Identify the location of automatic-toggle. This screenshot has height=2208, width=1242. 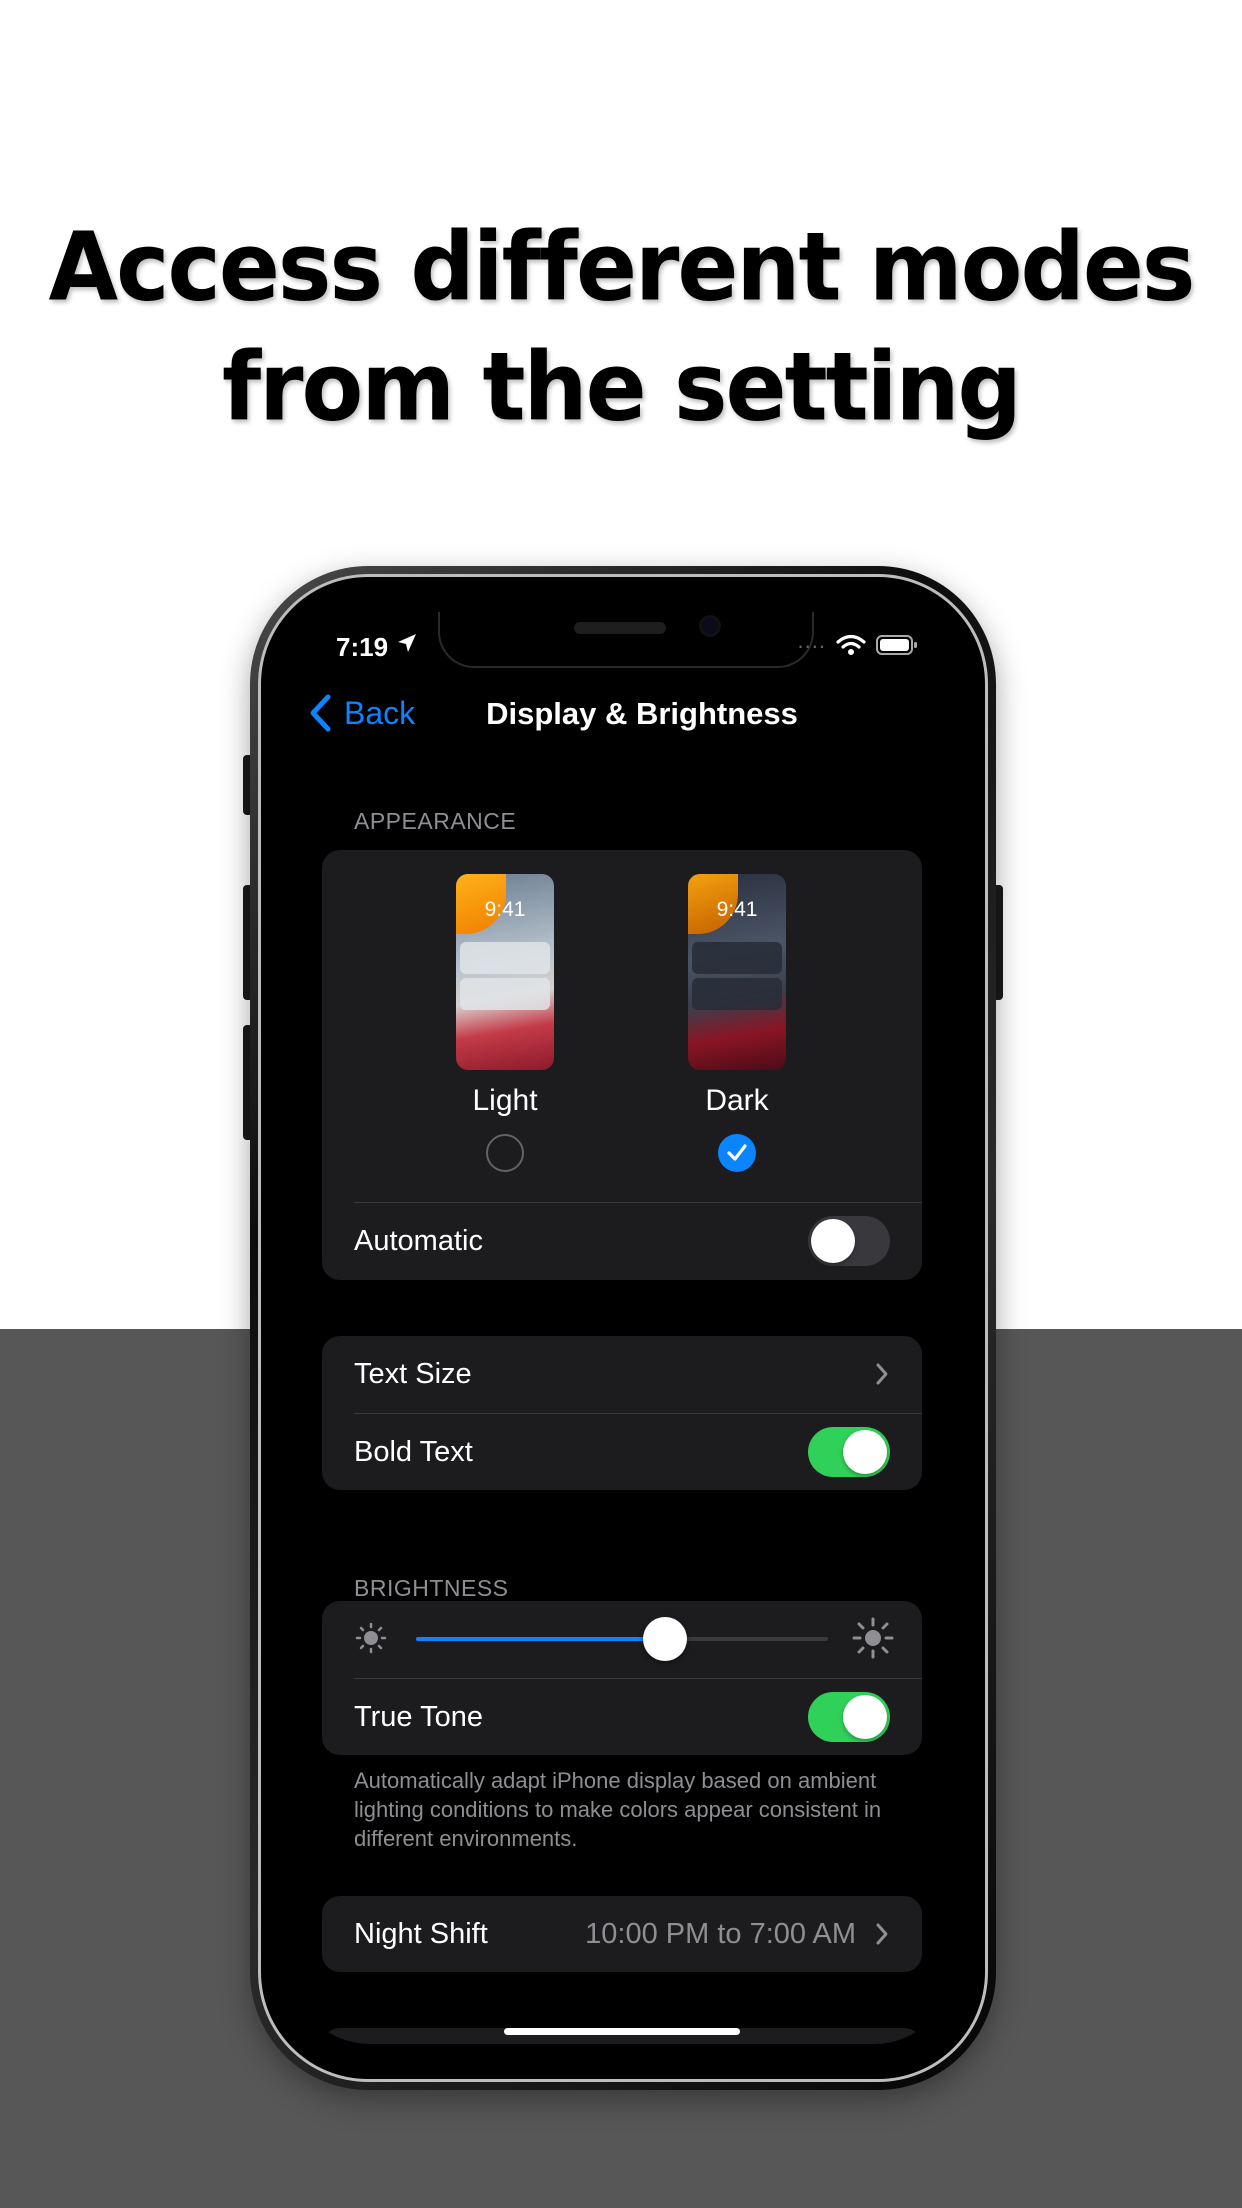
(849, 1241).